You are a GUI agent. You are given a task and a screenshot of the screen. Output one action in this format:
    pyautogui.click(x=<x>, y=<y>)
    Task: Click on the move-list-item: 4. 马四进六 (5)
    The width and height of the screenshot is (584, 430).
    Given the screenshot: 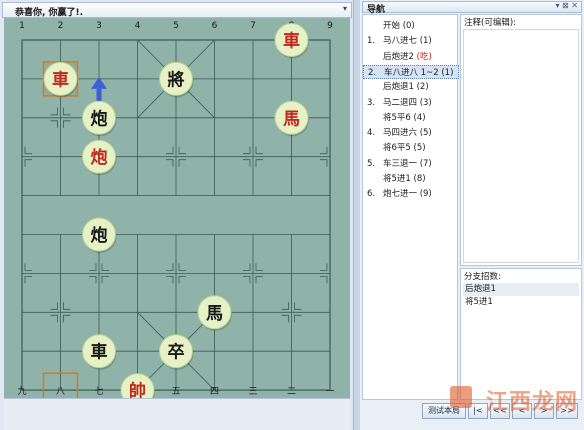 What is the action you would take?
    pyautogui.click(x=411, y=133)
    